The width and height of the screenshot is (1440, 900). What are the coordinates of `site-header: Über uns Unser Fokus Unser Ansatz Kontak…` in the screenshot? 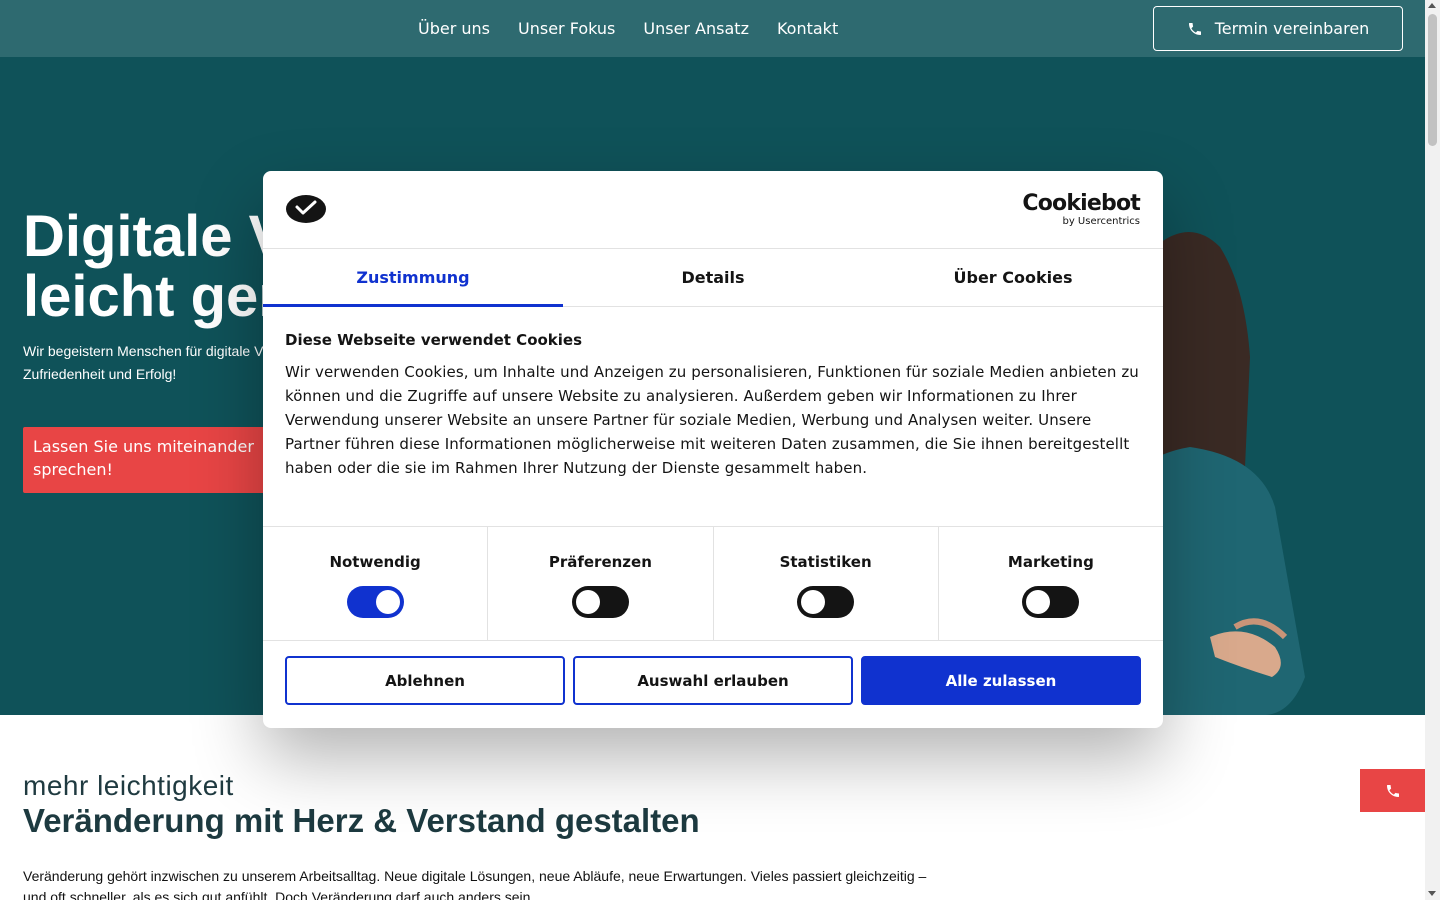 It's located at (712, 28).